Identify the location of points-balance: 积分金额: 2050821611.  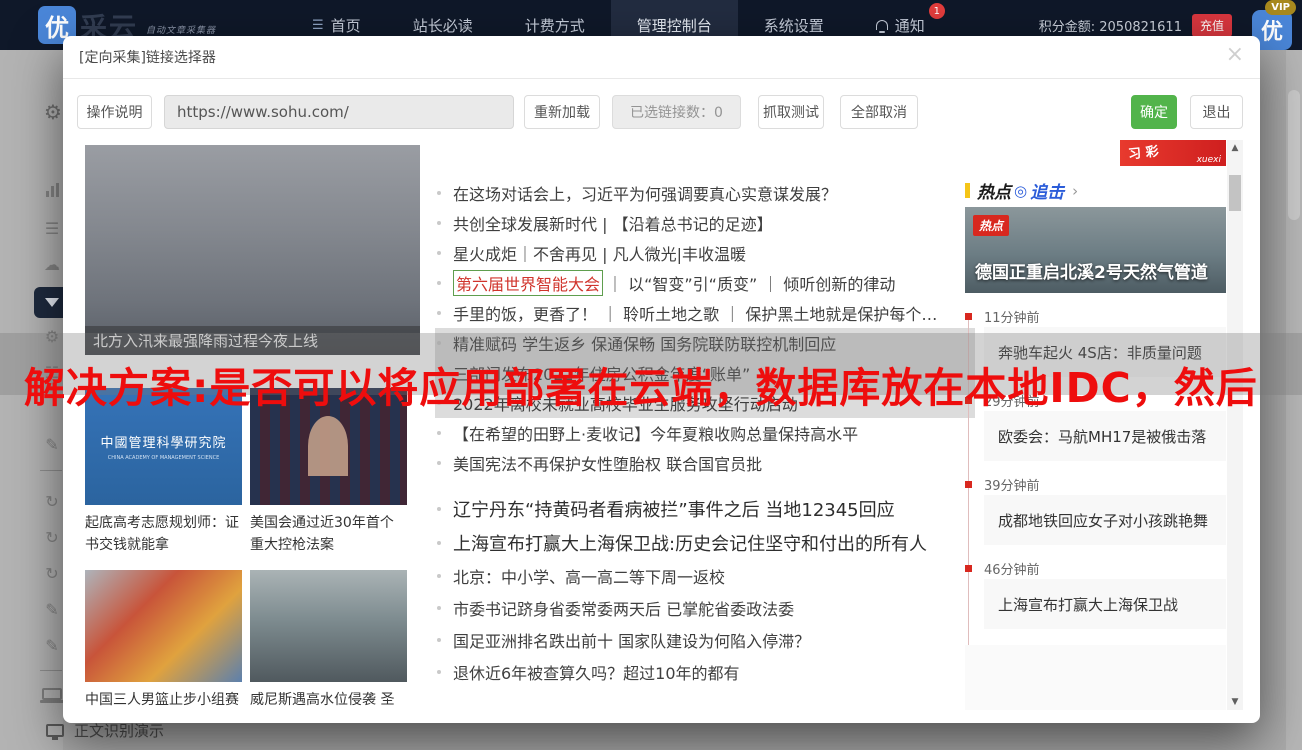
(1110, 27).